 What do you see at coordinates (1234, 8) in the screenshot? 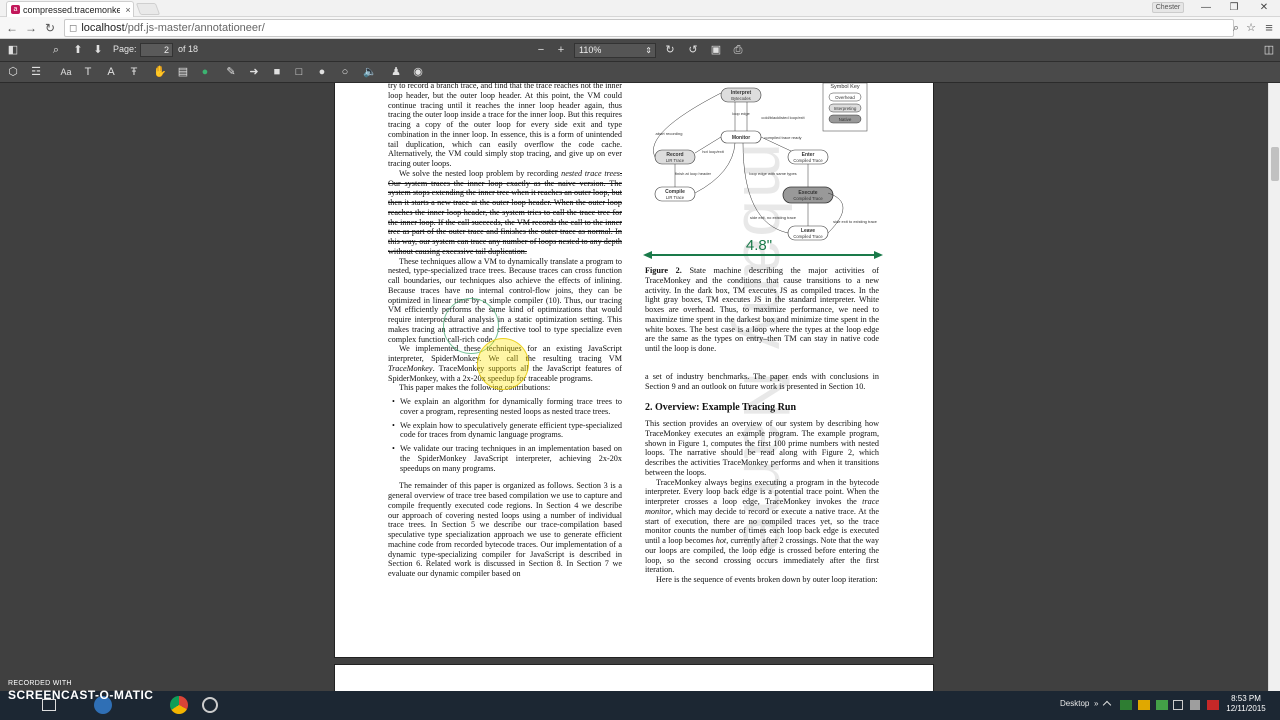
I see `restore-icon: ❐` at bounding box center [1234, 8].